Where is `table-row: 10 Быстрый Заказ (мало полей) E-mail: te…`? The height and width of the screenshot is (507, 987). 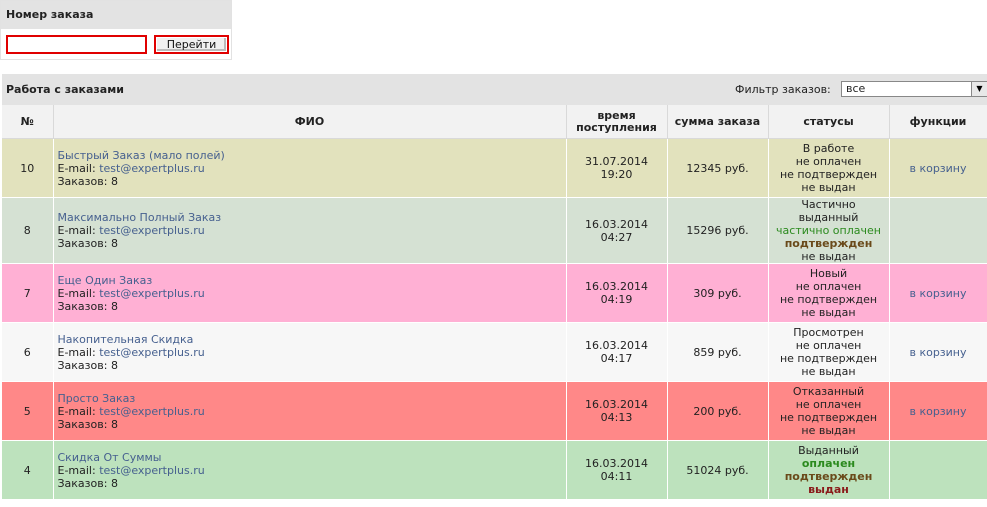 table-row: 10 Быстрый Заказ (мало полей) E-mail: te… is located at coordinates (494, 168).